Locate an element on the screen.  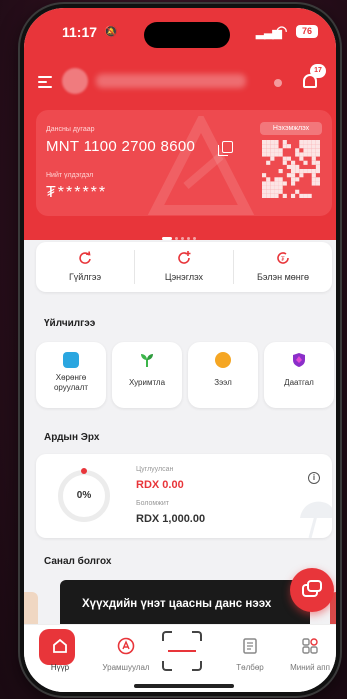
scan-icon is located at coordinates (182, 651).